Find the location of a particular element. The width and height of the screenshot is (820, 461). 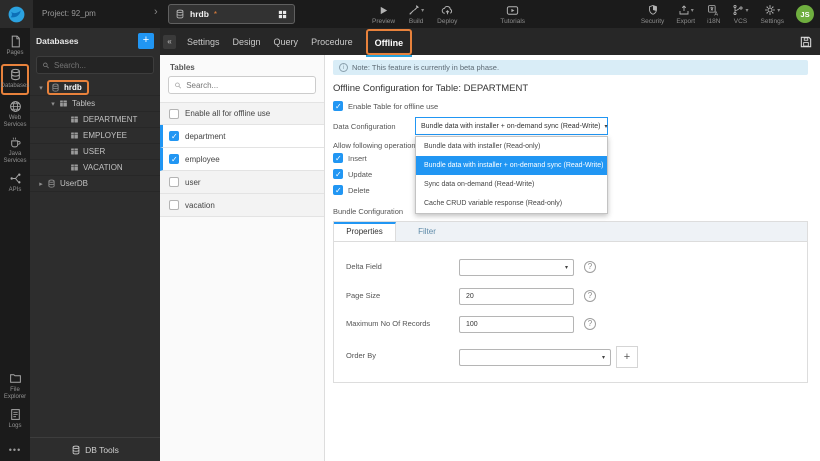

info-icon: i is located at coordinates (343, 67).